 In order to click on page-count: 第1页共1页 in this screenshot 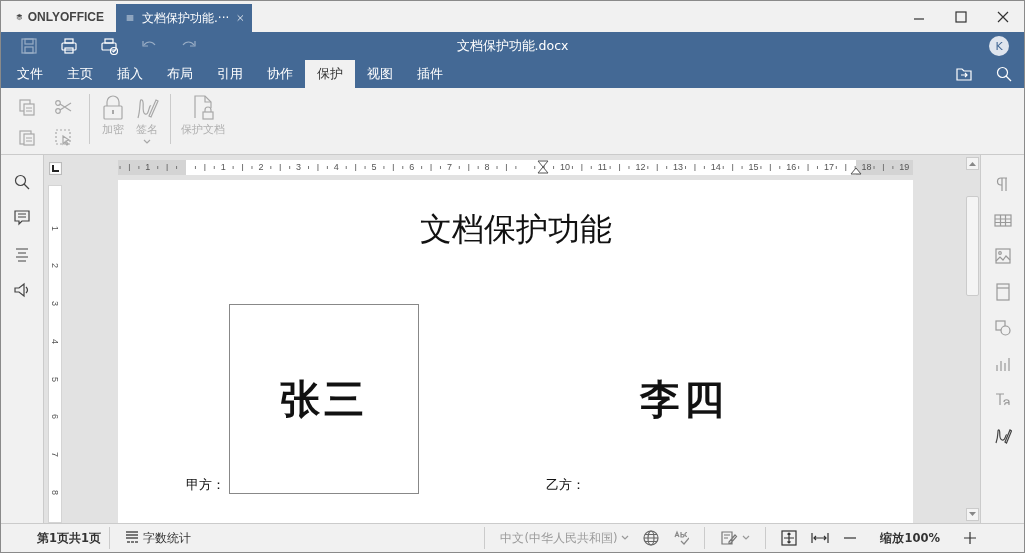, I will do `click(69, 538)`.